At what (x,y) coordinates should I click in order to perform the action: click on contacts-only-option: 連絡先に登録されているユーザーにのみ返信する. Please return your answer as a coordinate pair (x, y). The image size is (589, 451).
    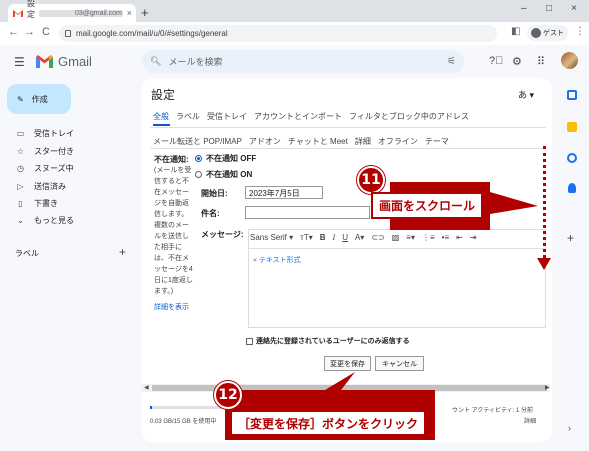
    Looking at the image, I should click on (328, 341).